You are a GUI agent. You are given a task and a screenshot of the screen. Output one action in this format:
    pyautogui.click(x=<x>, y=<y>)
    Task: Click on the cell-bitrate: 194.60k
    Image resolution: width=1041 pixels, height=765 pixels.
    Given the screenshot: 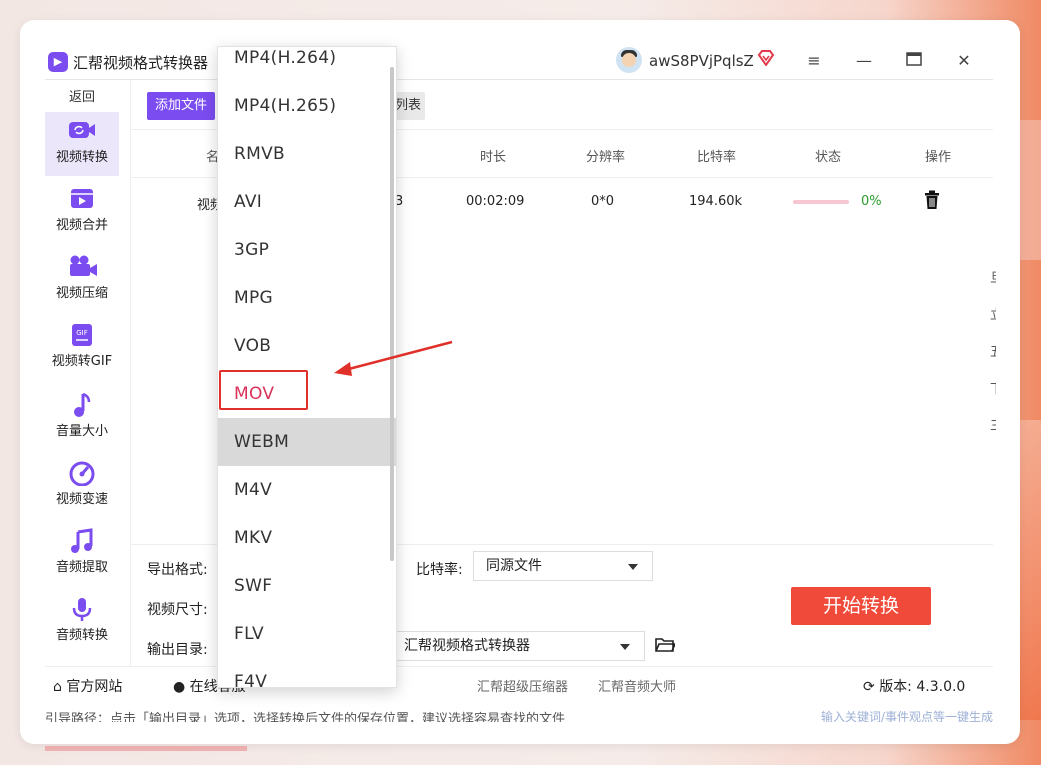 What is the action you would take?
    pyautogui.click(x=716, y=201)
    